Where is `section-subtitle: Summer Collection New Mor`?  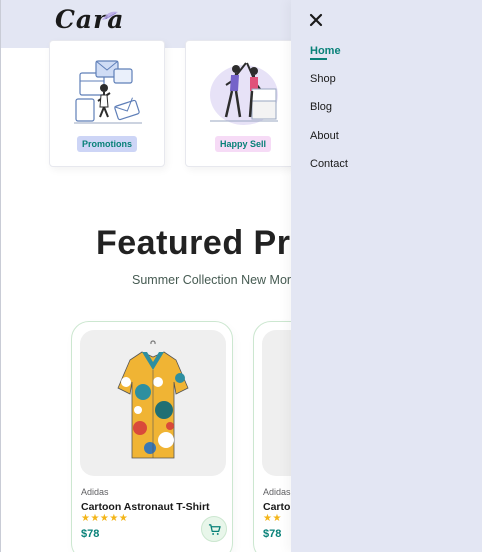
section-subtitle: Summer Collection New Mor is located at coordinates (212, 280).